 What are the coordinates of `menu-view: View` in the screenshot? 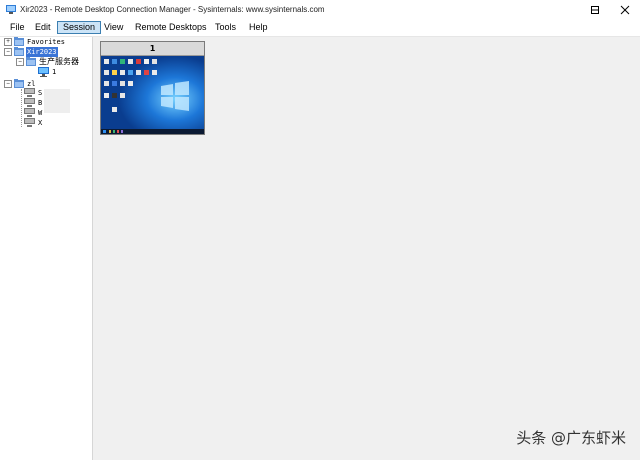 It's located at (113, 27).